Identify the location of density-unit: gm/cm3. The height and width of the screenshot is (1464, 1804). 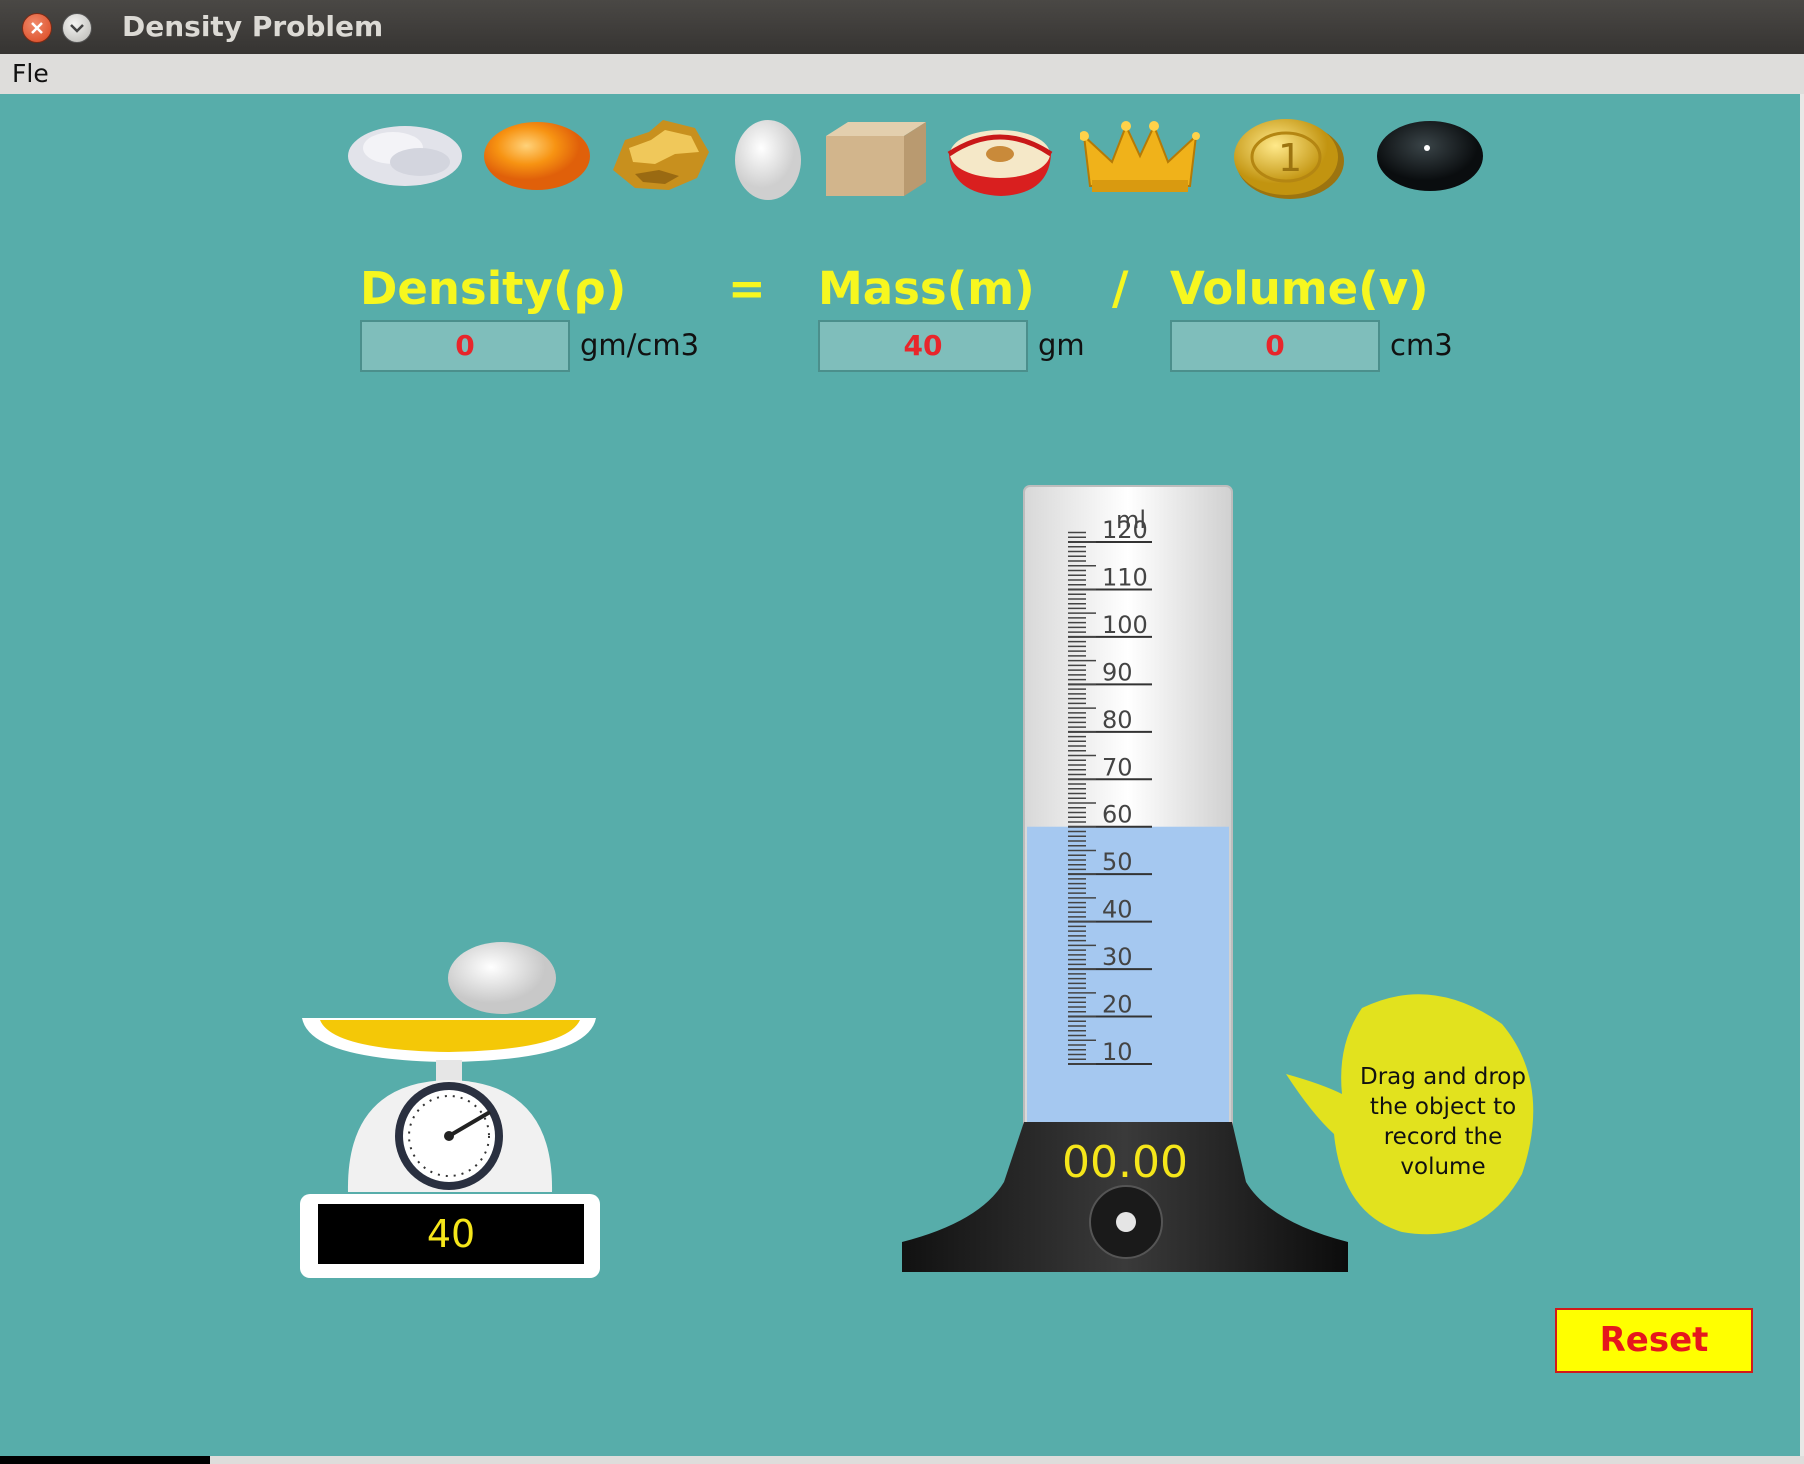
(640, 345).